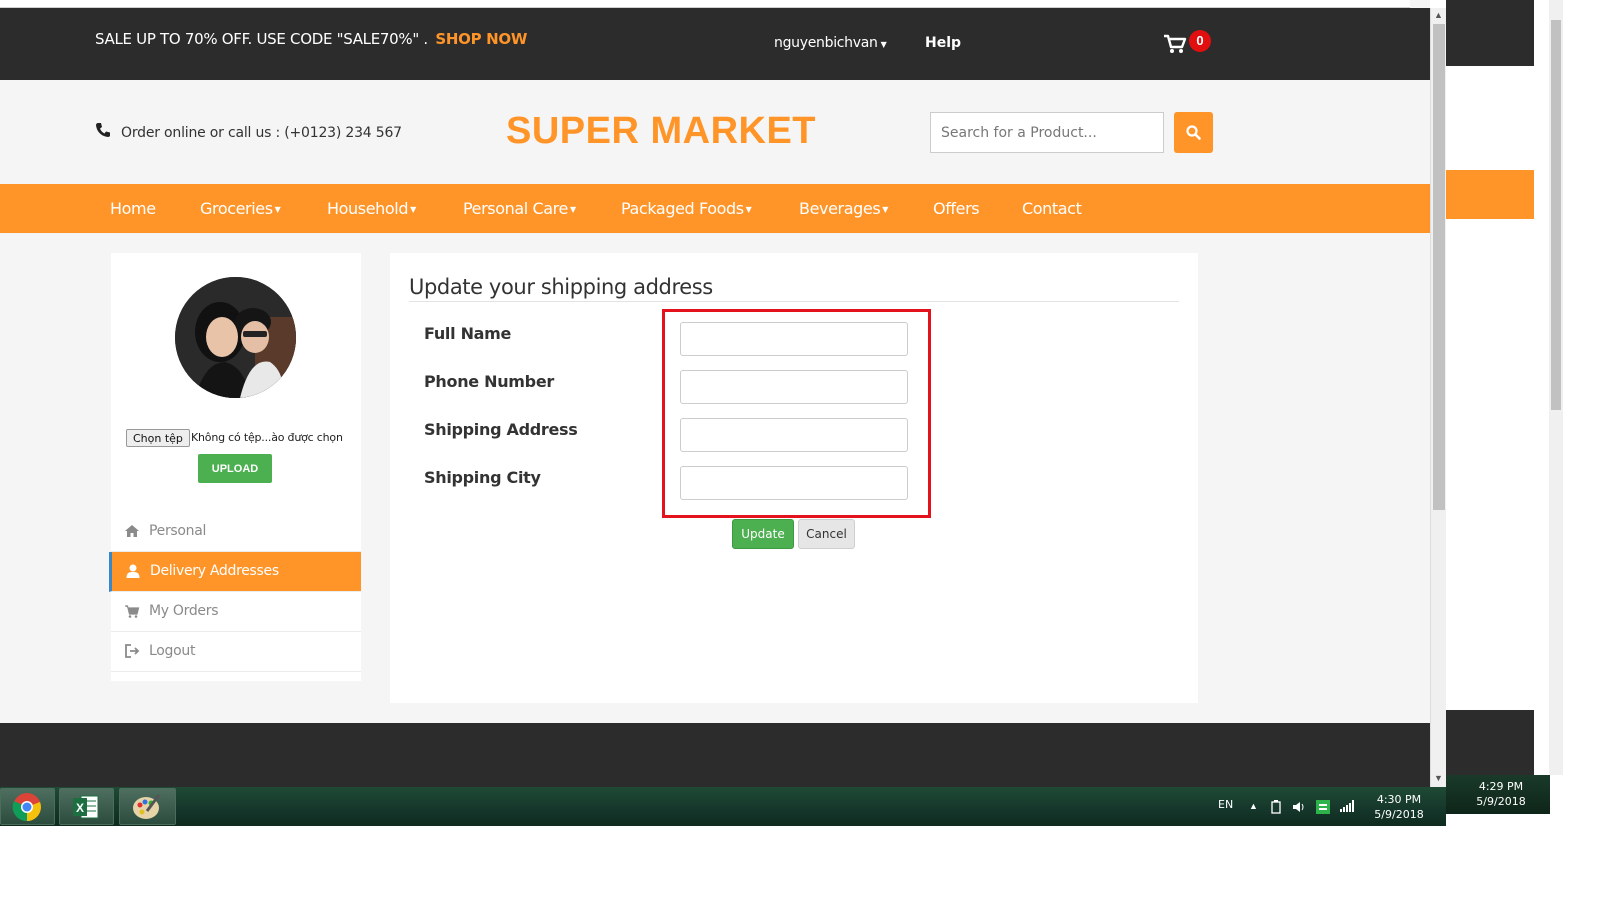 This screenshot has height=900, width=1600. I want to click on scroll-up-icon: ▲, so click(1438, 15).